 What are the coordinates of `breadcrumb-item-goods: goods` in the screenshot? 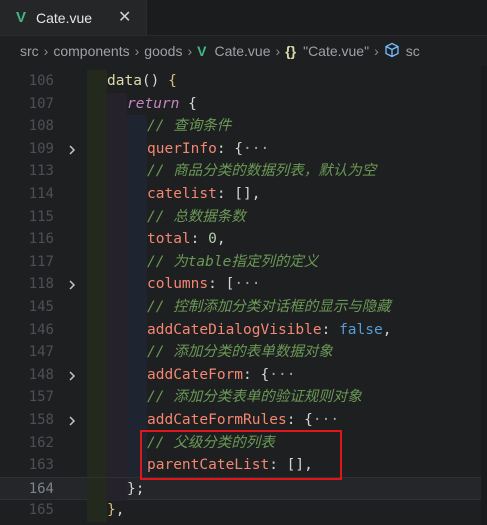 It's located at (163, 51).